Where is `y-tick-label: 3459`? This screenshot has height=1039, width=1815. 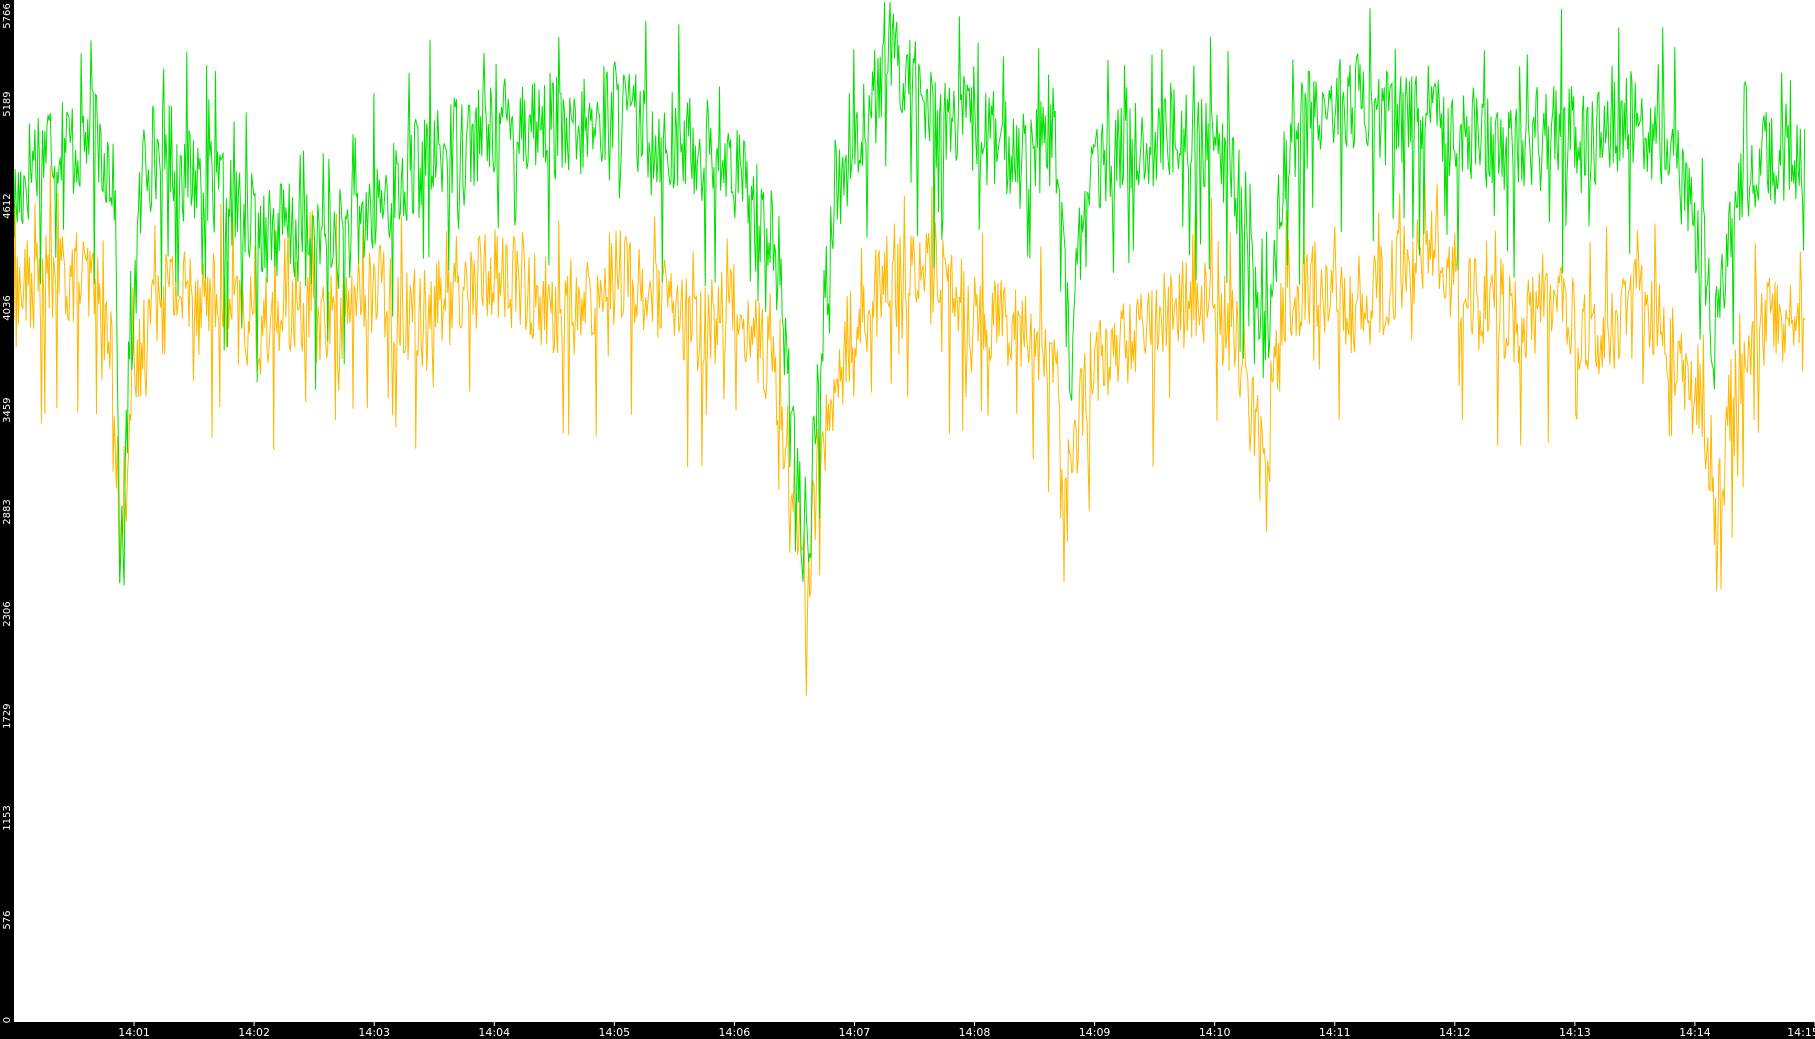
y-tick-label: 3459 is located at coordinates (7, 409).